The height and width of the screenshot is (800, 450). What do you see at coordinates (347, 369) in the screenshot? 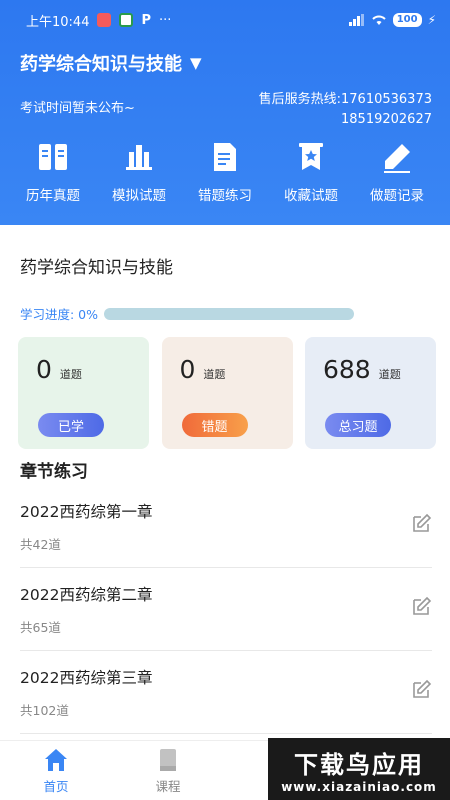
I see `stat-value: 688` at bounding box center [347, 369].